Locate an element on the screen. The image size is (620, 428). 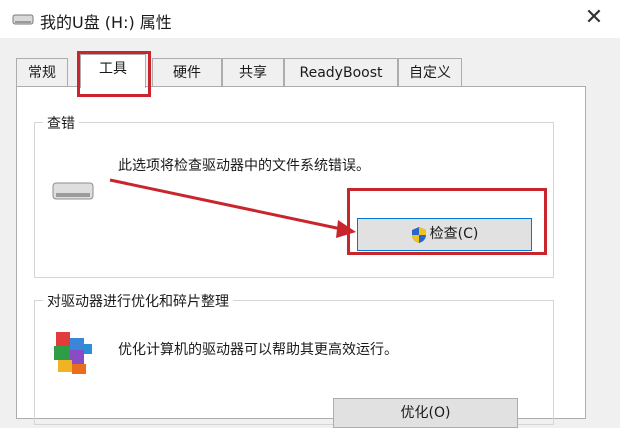
title-bar: 我的U盘 (H:) 属性 ✕ is located at coordinates (310, 19).